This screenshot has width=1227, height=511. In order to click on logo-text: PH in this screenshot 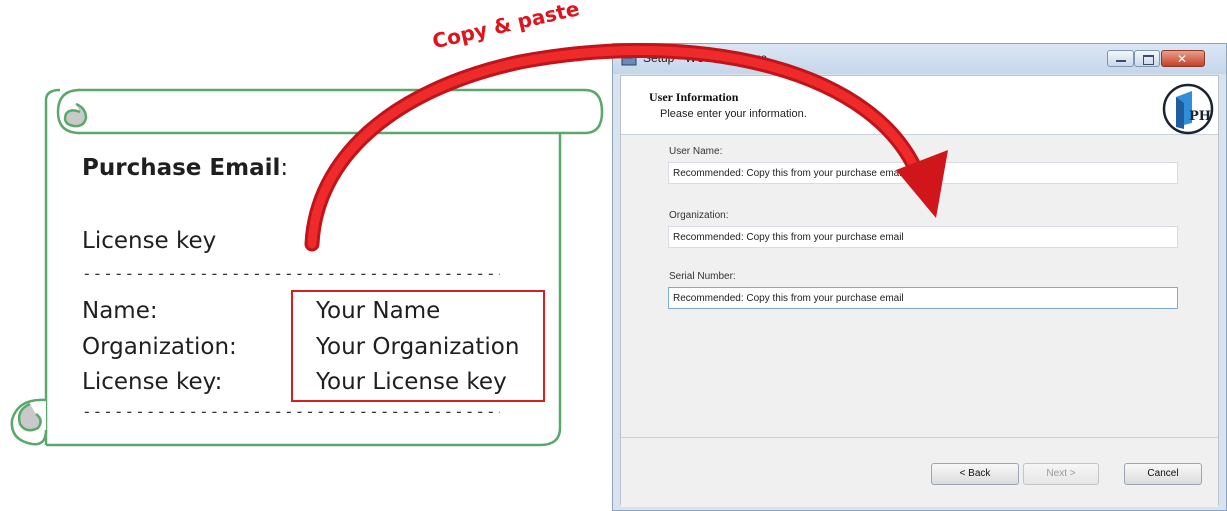, I will do `click(1200, 116)`.